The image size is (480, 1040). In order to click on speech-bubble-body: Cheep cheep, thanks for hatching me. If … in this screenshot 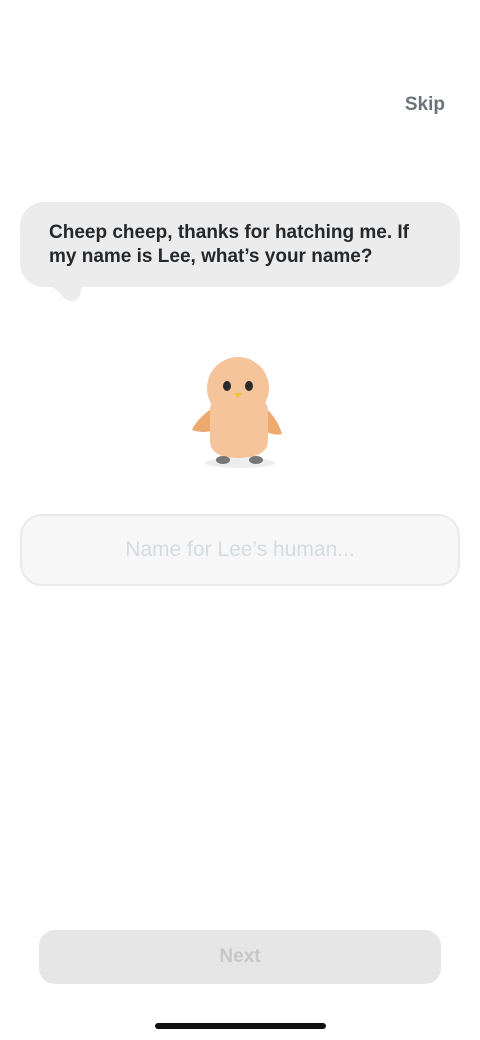, I will do `click(240, 244)`.